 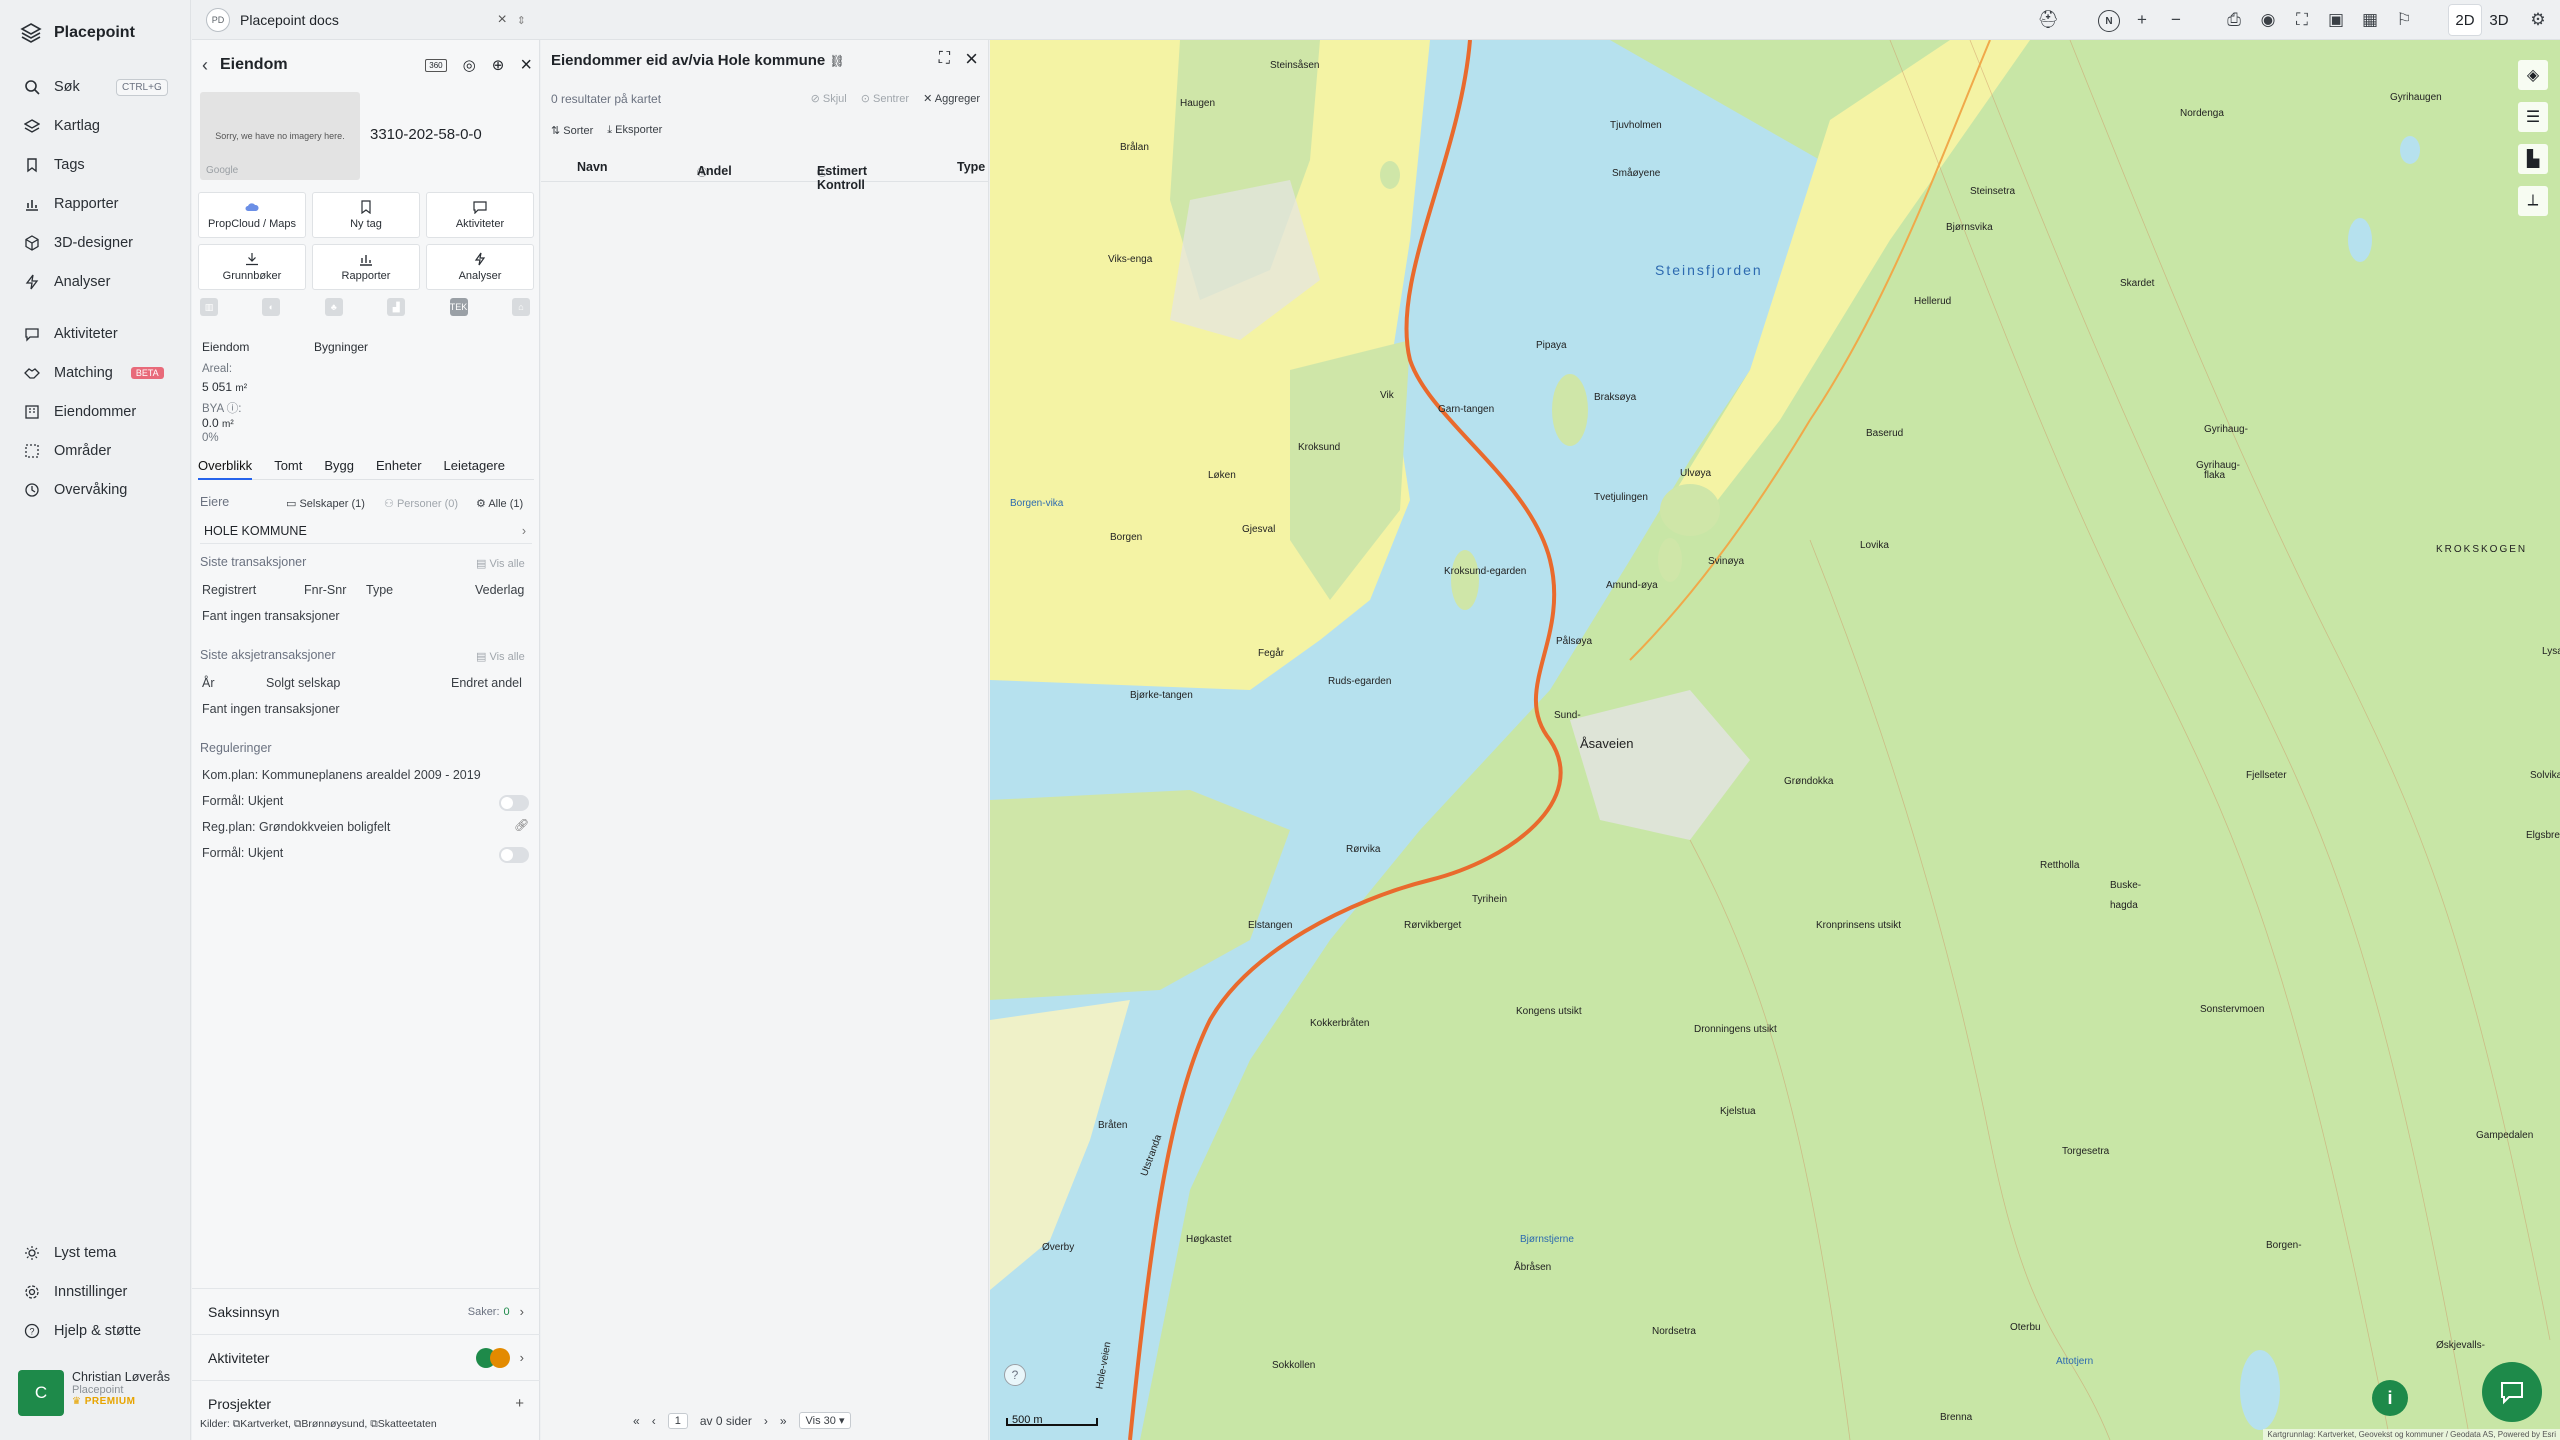 What do you see at coordinates (325, 503) in the screenshot?
I see `filter-companies: ▭ Selskaper (1)` at bounding box center [325, 503].